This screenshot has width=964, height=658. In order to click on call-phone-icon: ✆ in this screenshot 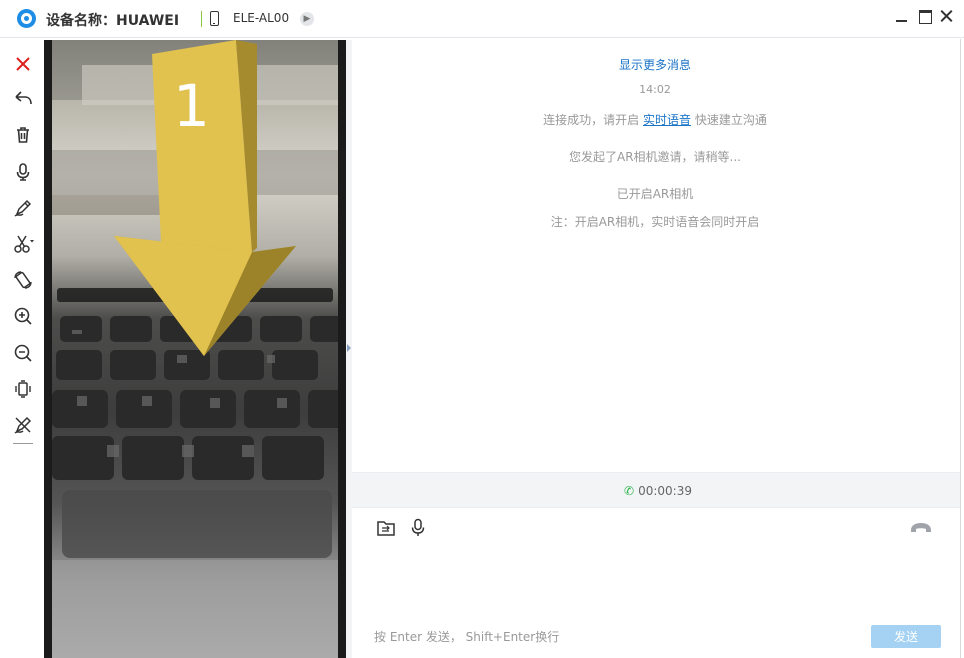, I will do `click(629, 491)`.